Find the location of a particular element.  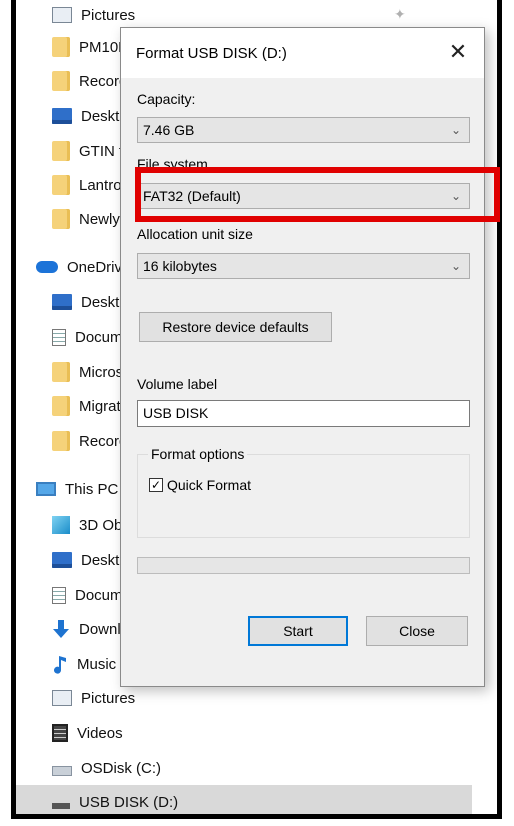

dialog-titlebar: Format USB DISK (D:) ✕ is located at coordinates (302, 53).